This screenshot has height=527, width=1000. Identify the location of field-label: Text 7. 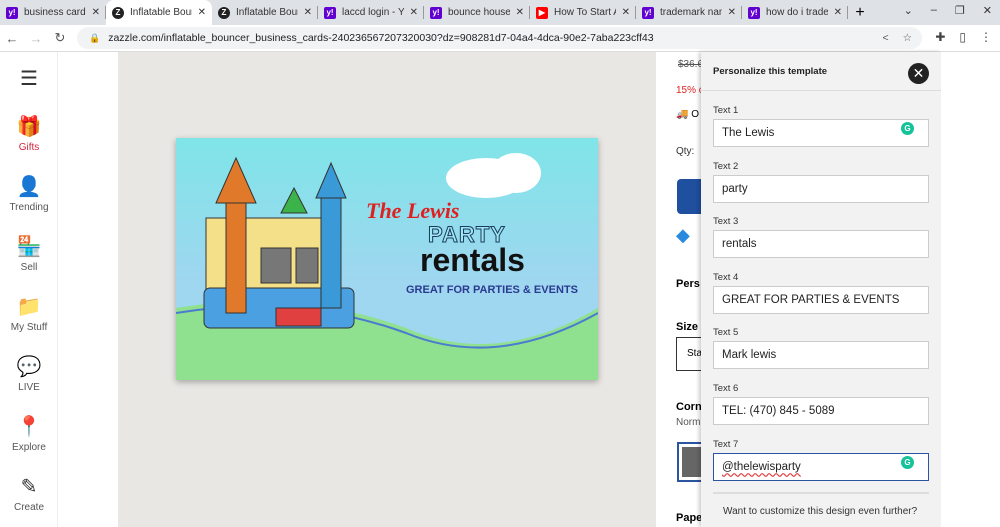
(726, 444).